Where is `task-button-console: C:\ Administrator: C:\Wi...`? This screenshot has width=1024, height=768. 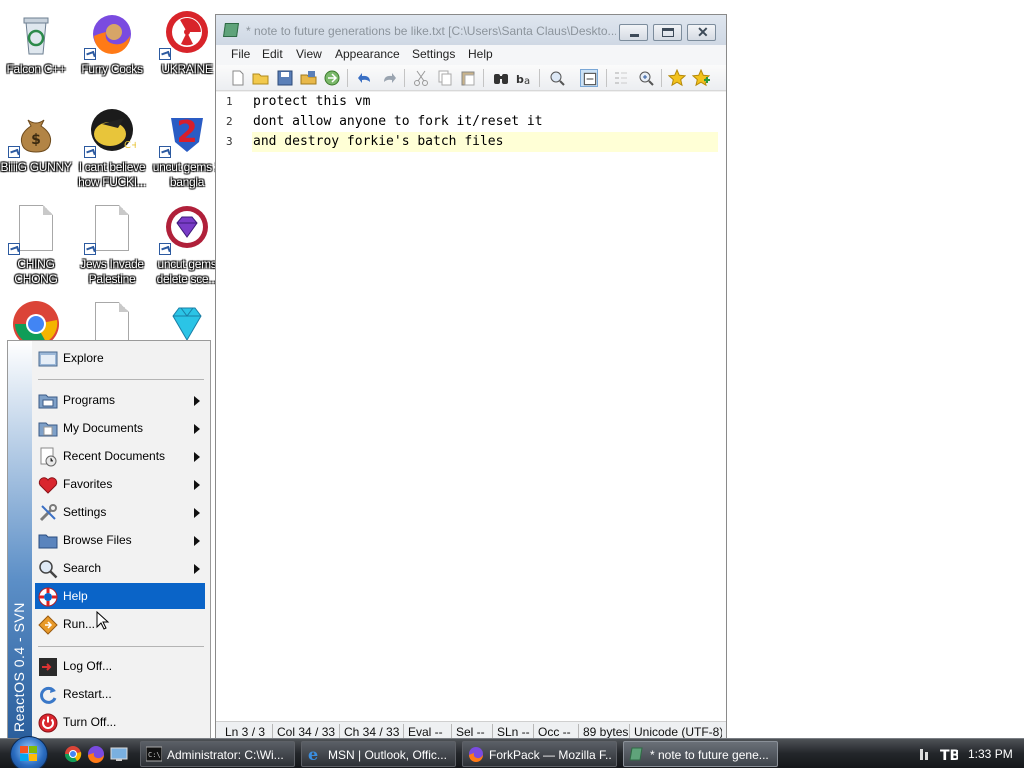 task-button-console: C:\ Administrator: C:\Wi... is located at coordinates (217, 754).